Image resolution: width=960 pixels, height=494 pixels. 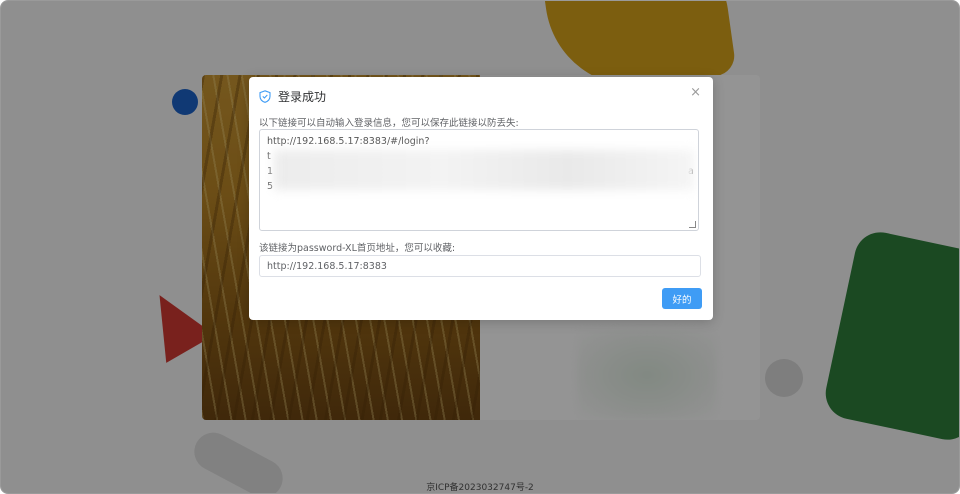 I want to click on redacted-link-blur, so click(x=484, y=170).